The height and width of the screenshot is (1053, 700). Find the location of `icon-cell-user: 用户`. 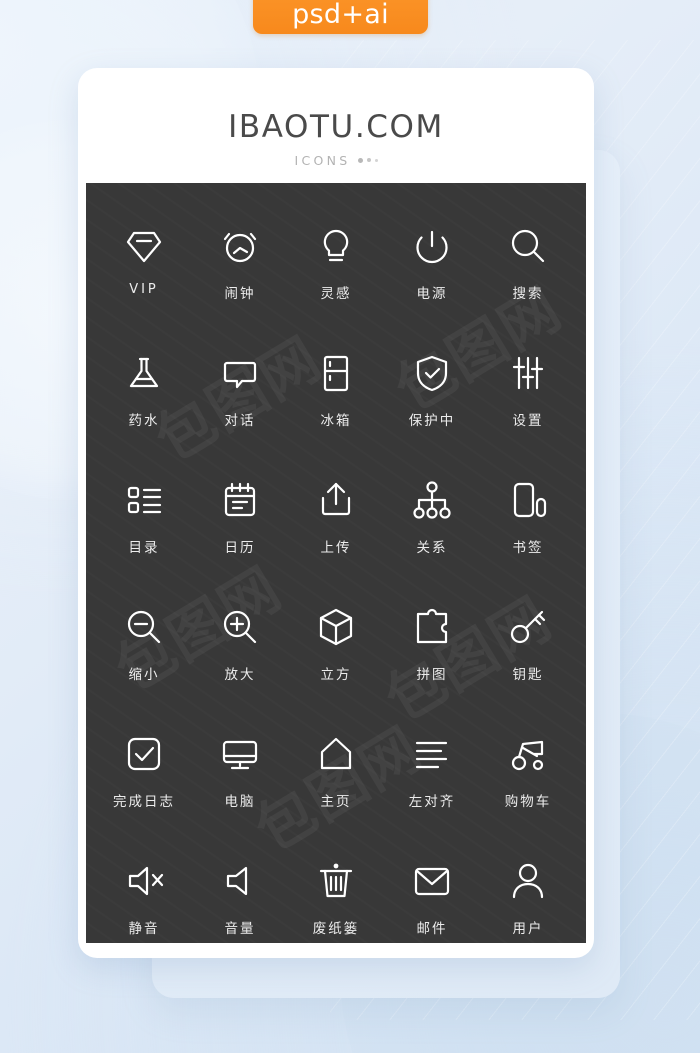

icon-cell-user: 用户 is located at coordinates (528, 895).